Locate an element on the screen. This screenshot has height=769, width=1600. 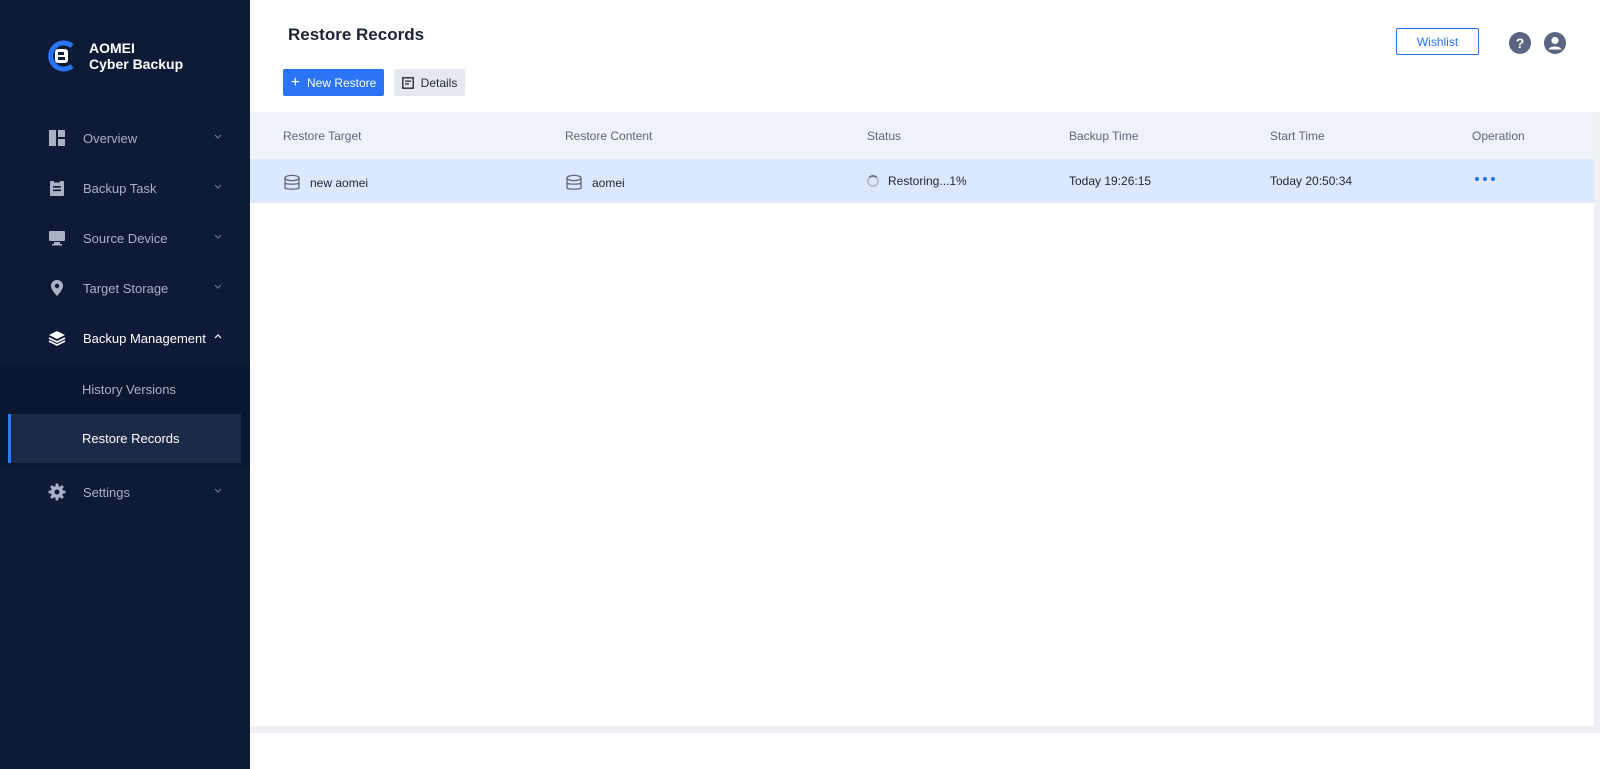
page-title: Restore Records is located at coordinates (356, 34).